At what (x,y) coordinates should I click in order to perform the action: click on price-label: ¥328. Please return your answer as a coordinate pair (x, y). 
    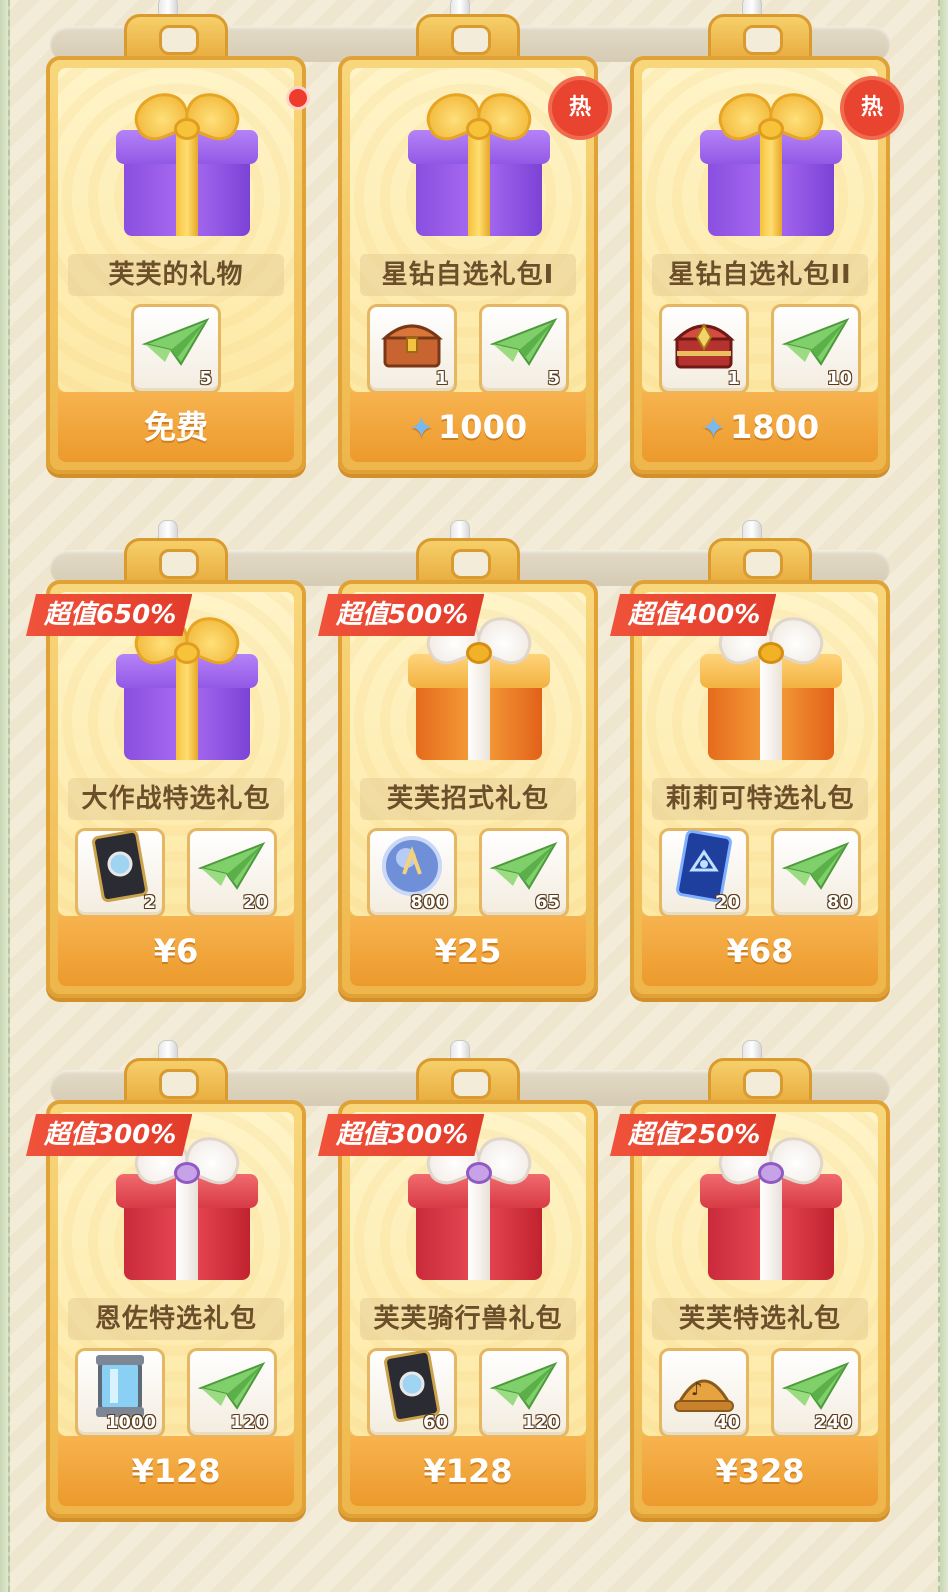
    Looking at the image, I should click on (760, 1471).